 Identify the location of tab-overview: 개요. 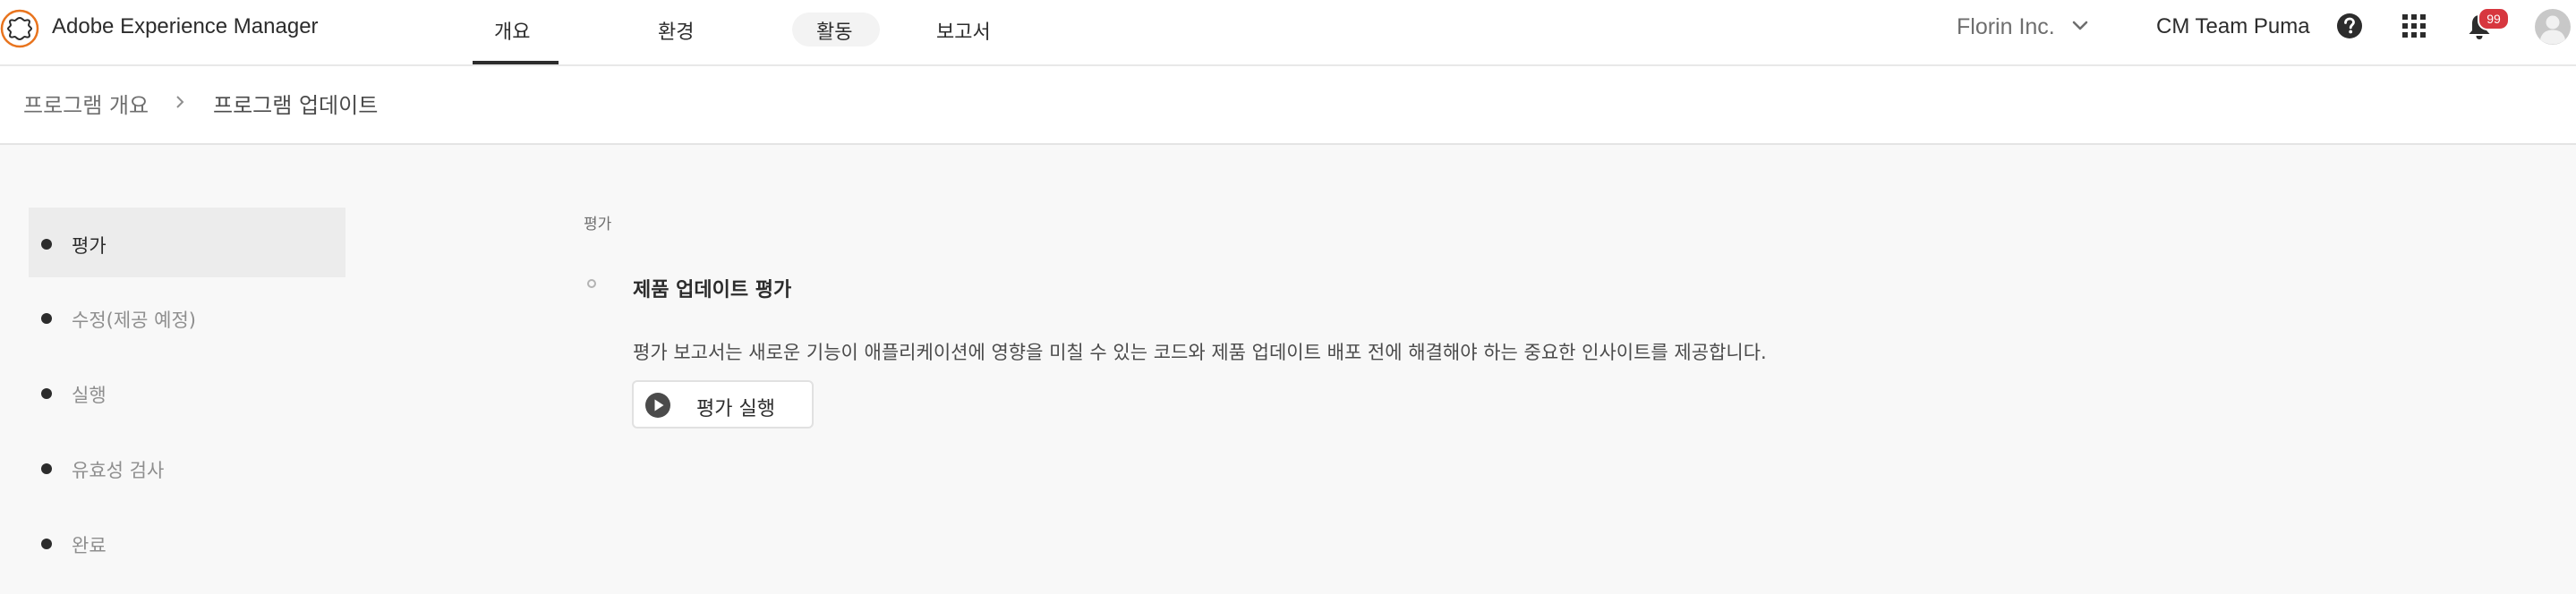
(512, 31).